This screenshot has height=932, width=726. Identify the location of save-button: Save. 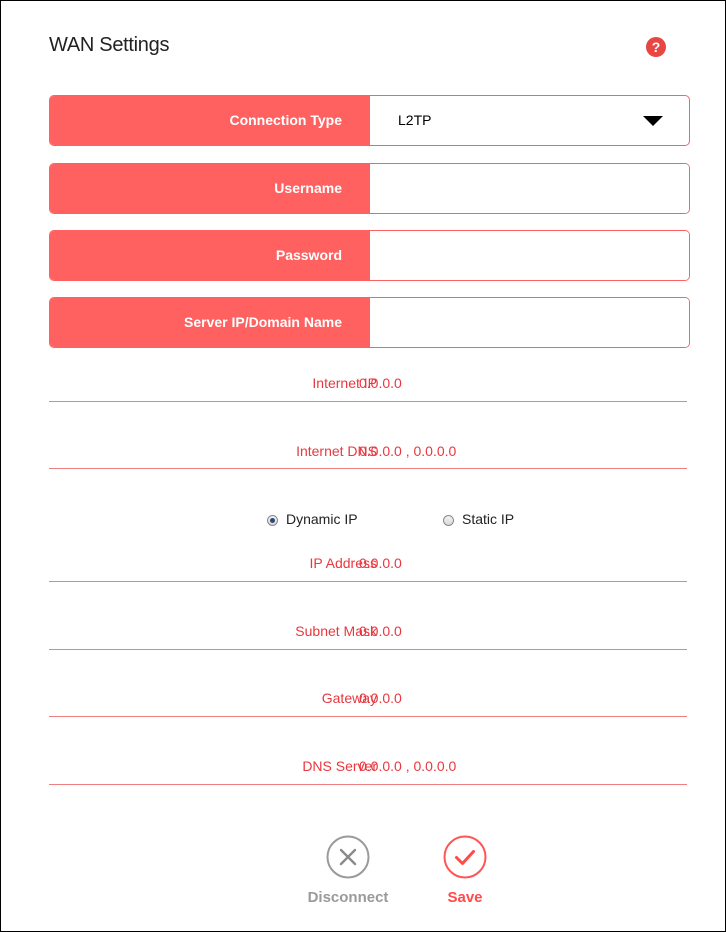
(465, 870).